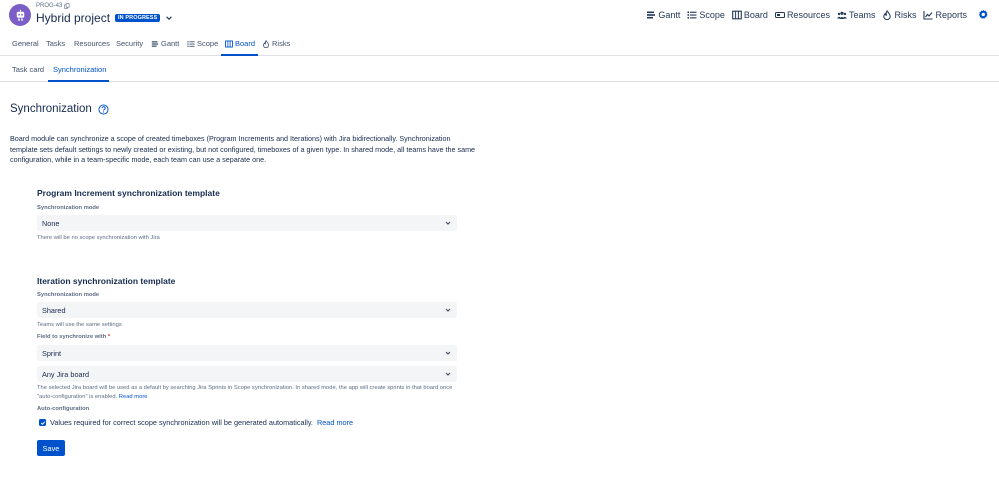  I want to click on jira-board-read-more-link: Read more, so click(133, 397).